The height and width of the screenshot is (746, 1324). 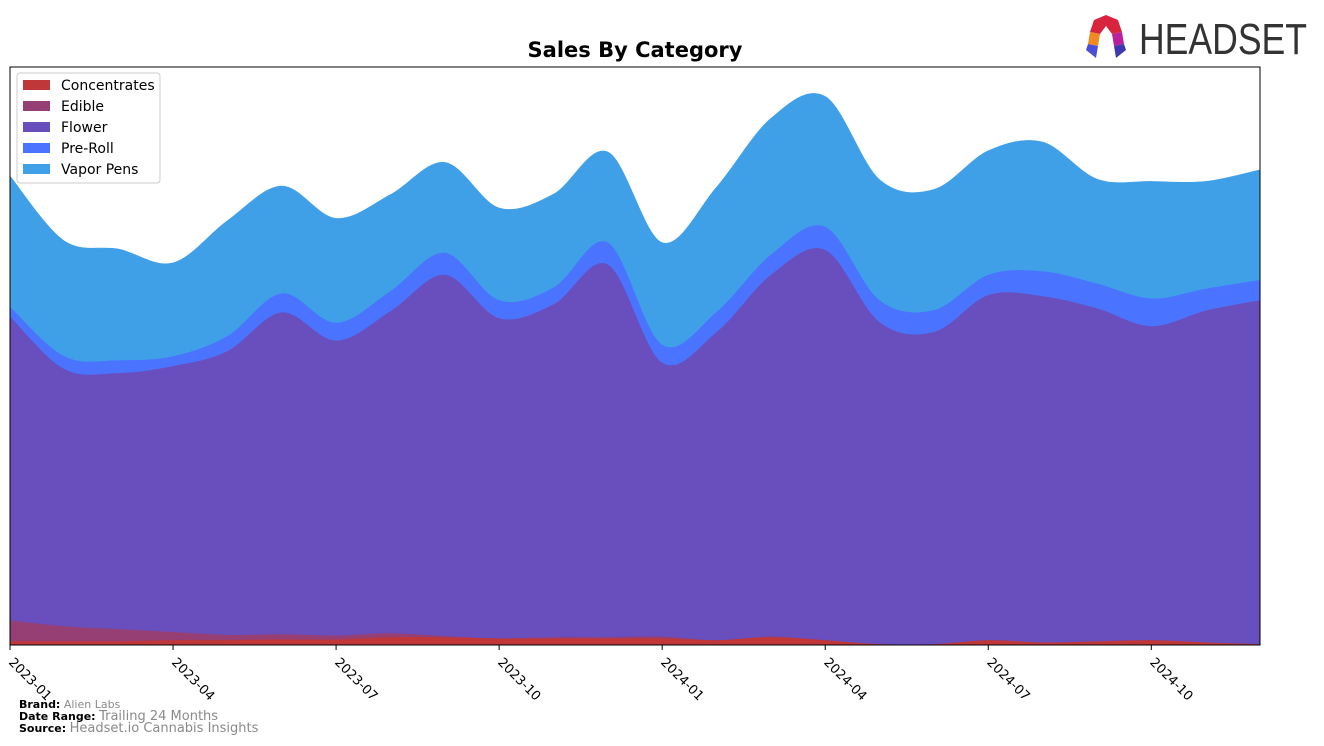 I want to click on footer-source: Source: Headset.io Cannabis Insights, so click(x=139, y=728).